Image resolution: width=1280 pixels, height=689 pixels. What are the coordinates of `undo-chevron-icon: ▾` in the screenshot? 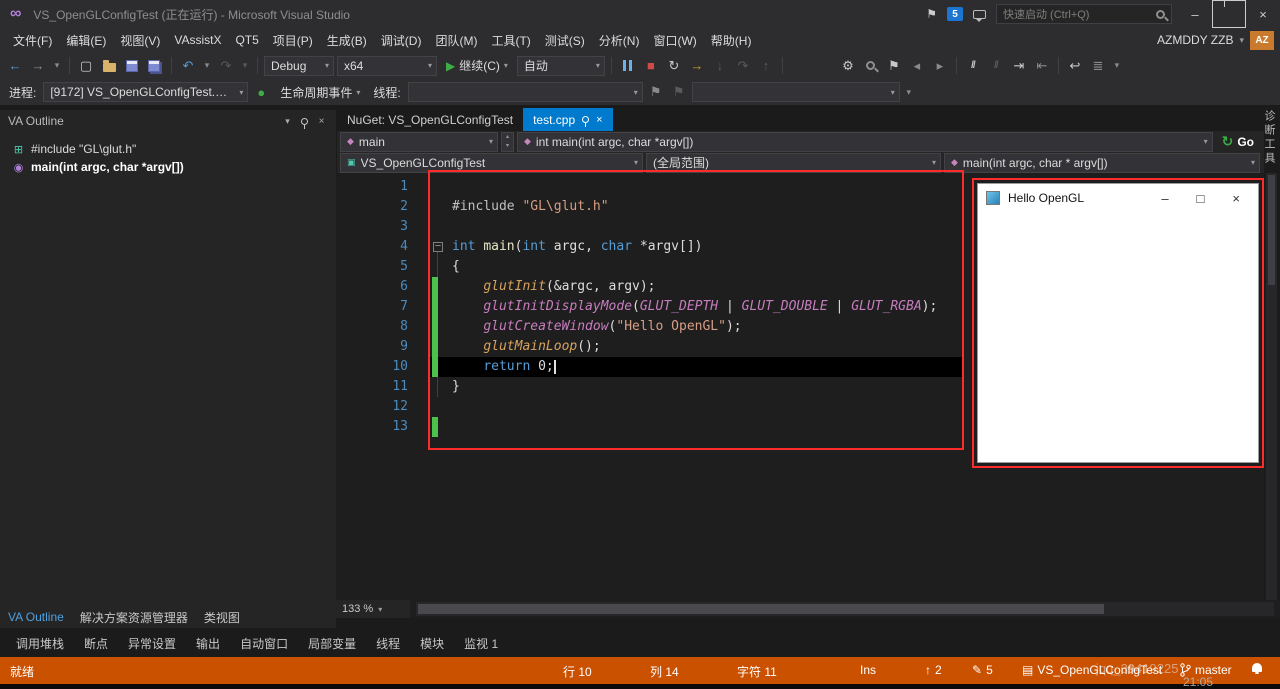 It's located at (207, 66).